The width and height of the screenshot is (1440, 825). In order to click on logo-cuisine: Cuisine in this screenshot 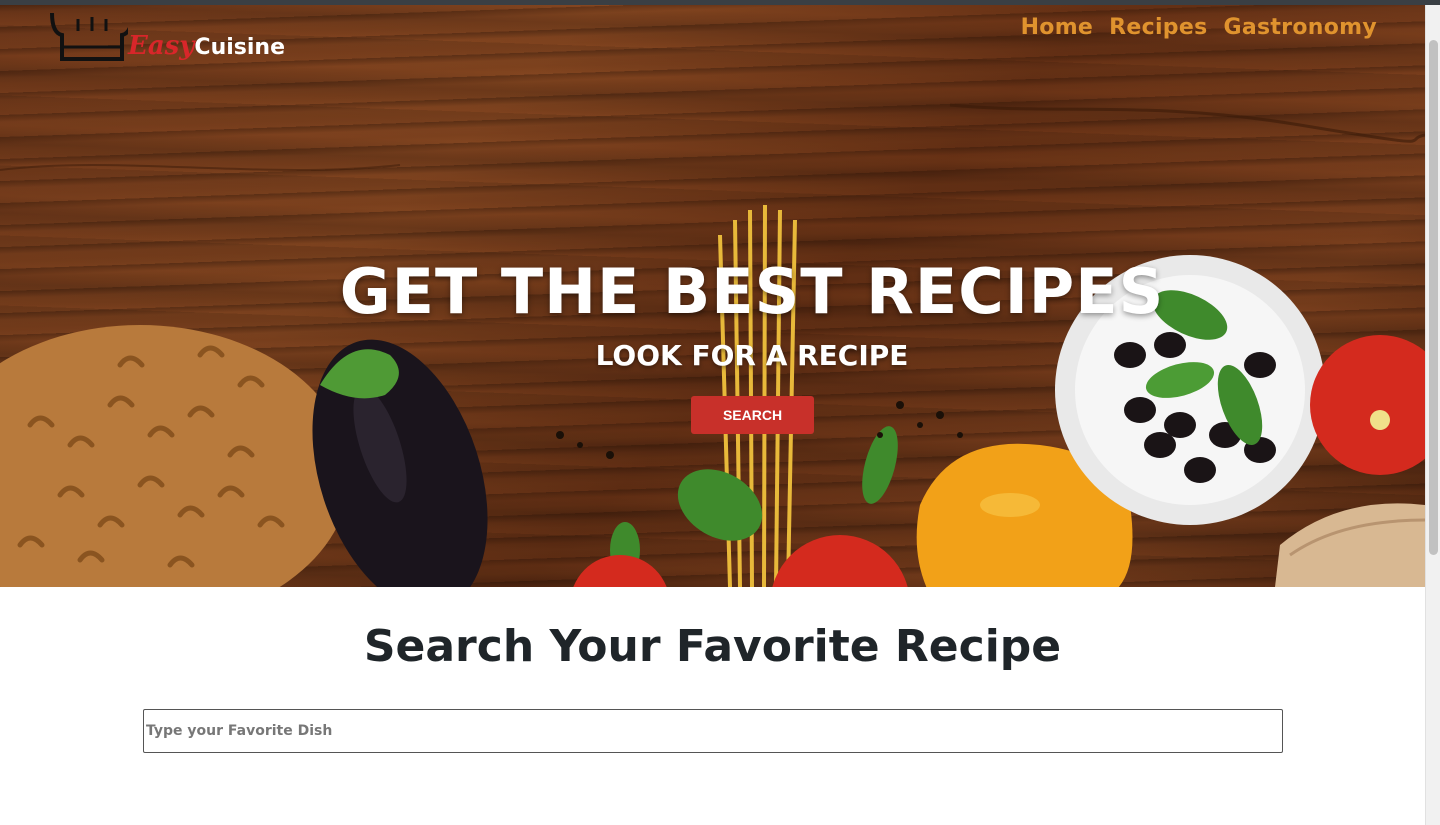, I will do `click(239, 47)`.